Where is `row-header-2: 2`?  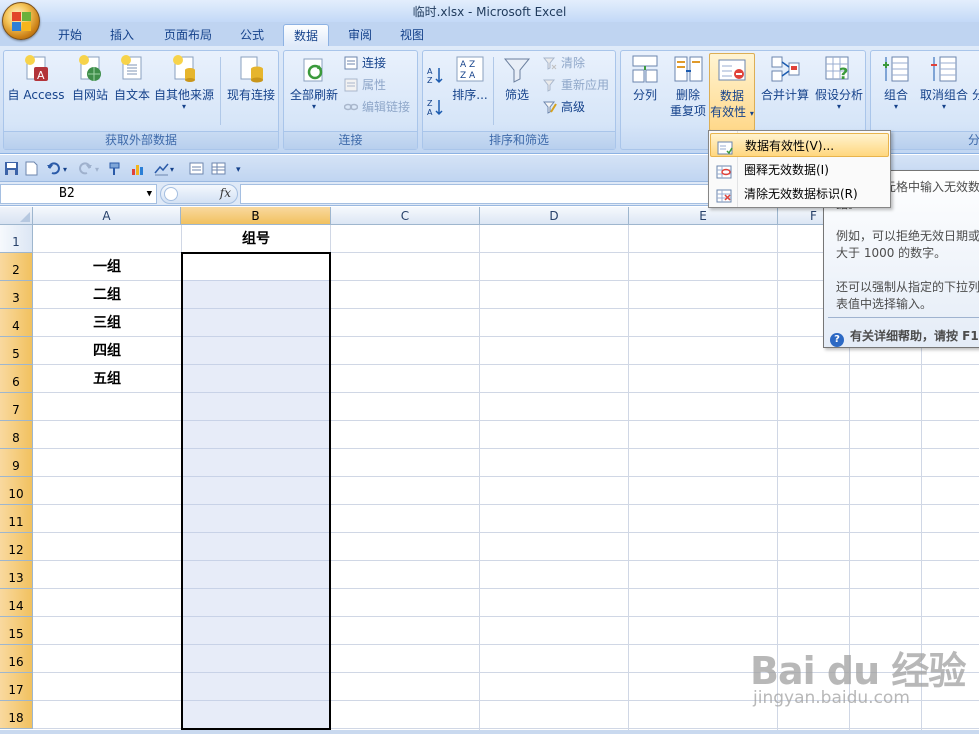 row-header-2: 2 is located at coordinates (16, 267).